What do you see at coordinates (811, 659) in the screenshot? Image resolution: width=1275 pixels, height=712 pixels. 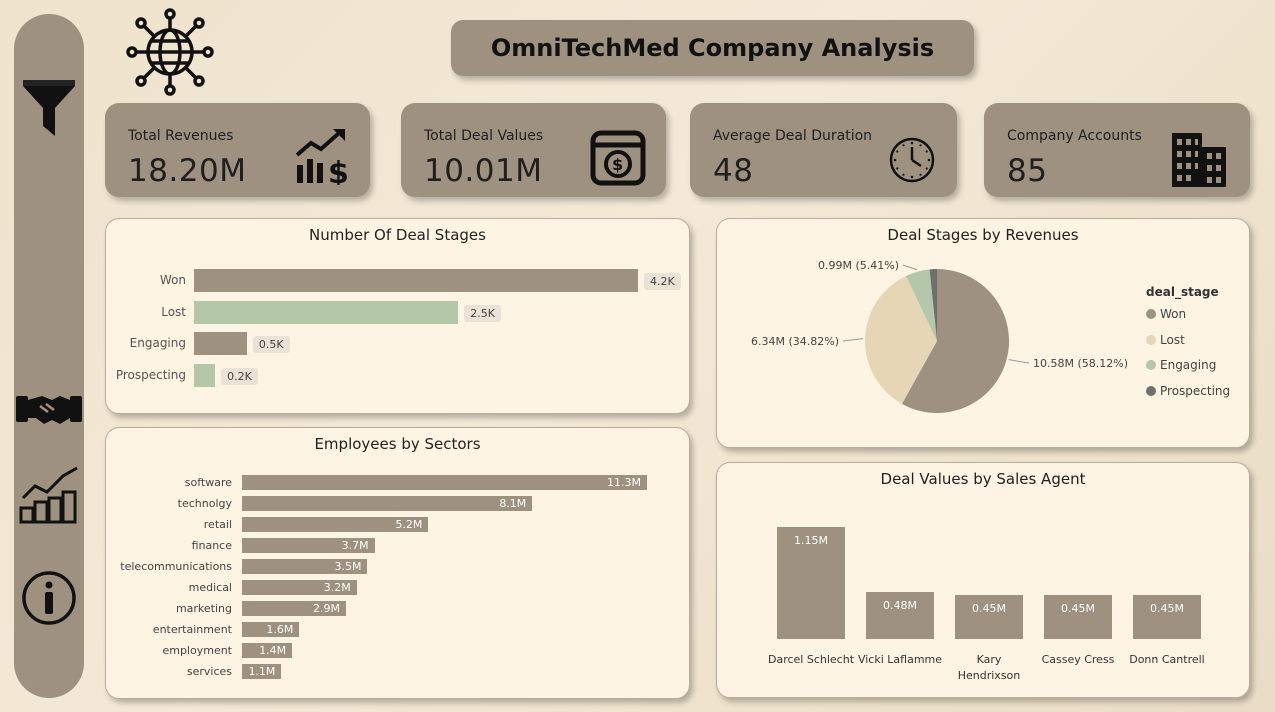 I see `bar-category-label: Darcel Schlecht` at bounding box center [811, 659].